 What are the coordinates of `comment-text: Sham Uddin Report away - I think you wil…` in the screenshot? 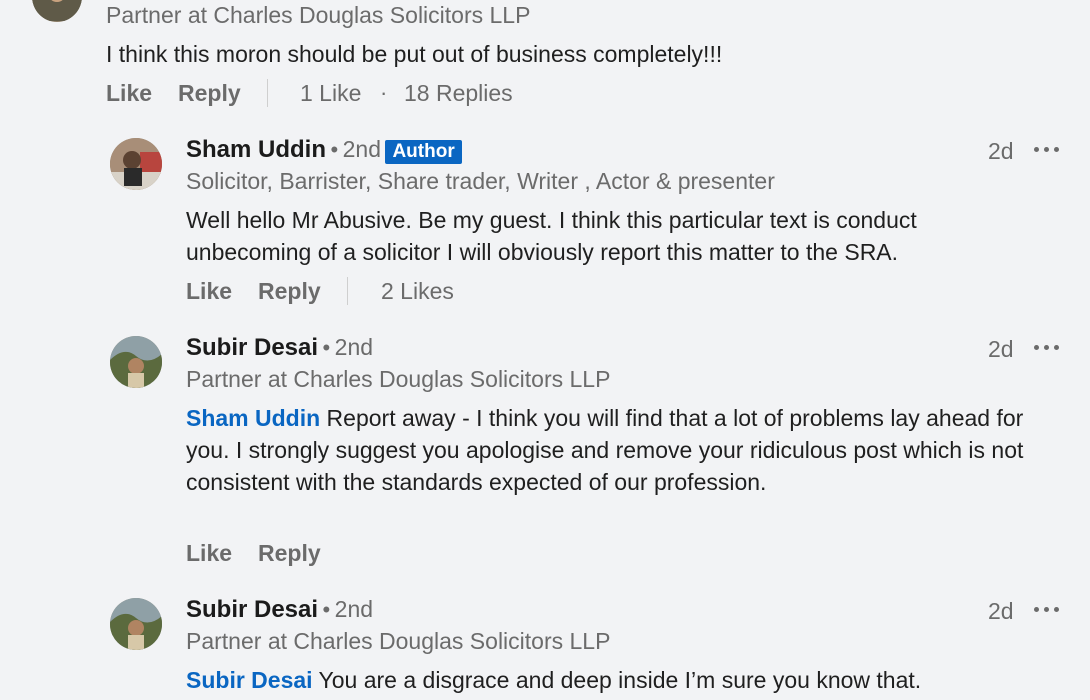 It's located at (616, 450).